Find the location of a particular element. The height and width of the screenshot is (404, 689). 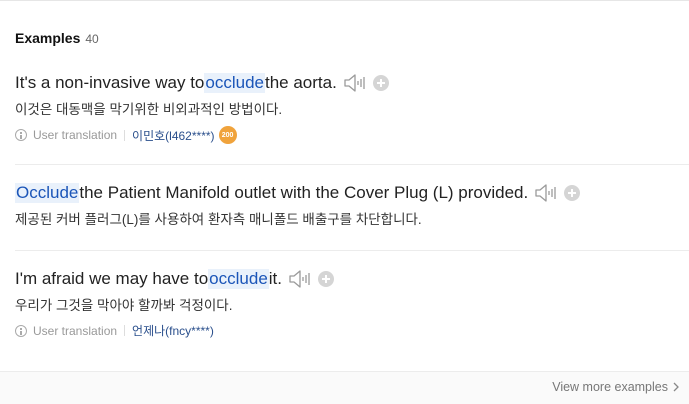

examples-header: Examples 40 is located at coordinates (57, 38).